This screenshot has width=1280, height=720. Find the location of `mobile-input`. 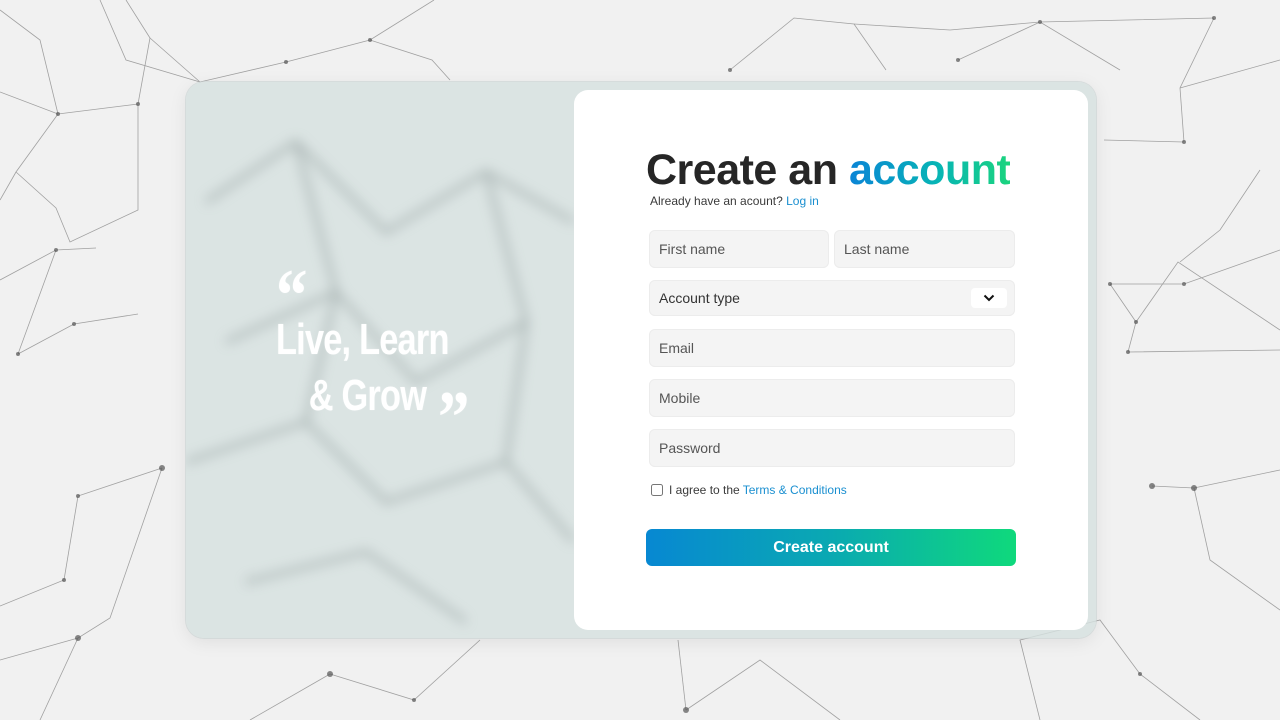

mobile-input is located at coordinates (832, 398).